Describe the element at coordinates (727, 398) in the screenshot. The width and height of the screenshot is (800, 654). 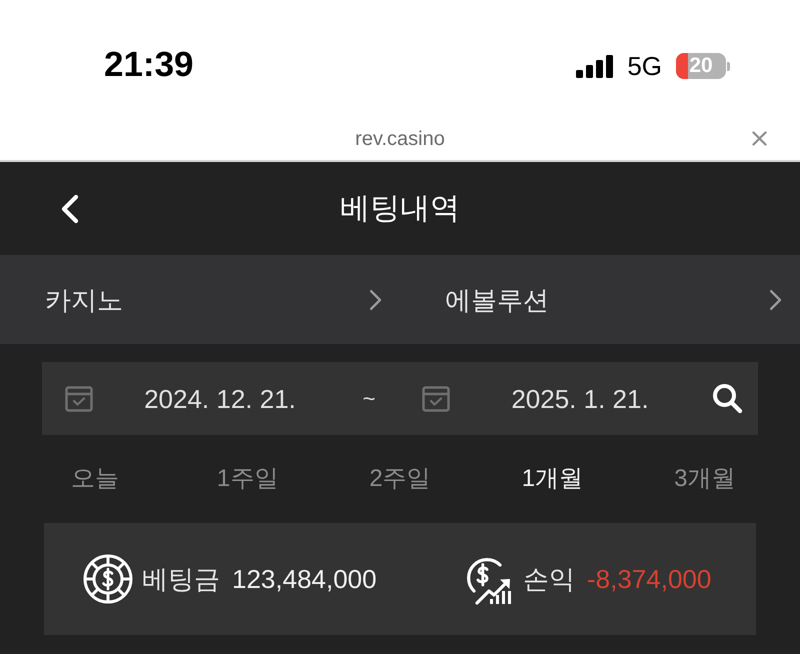
I see `search-icon` at that location.